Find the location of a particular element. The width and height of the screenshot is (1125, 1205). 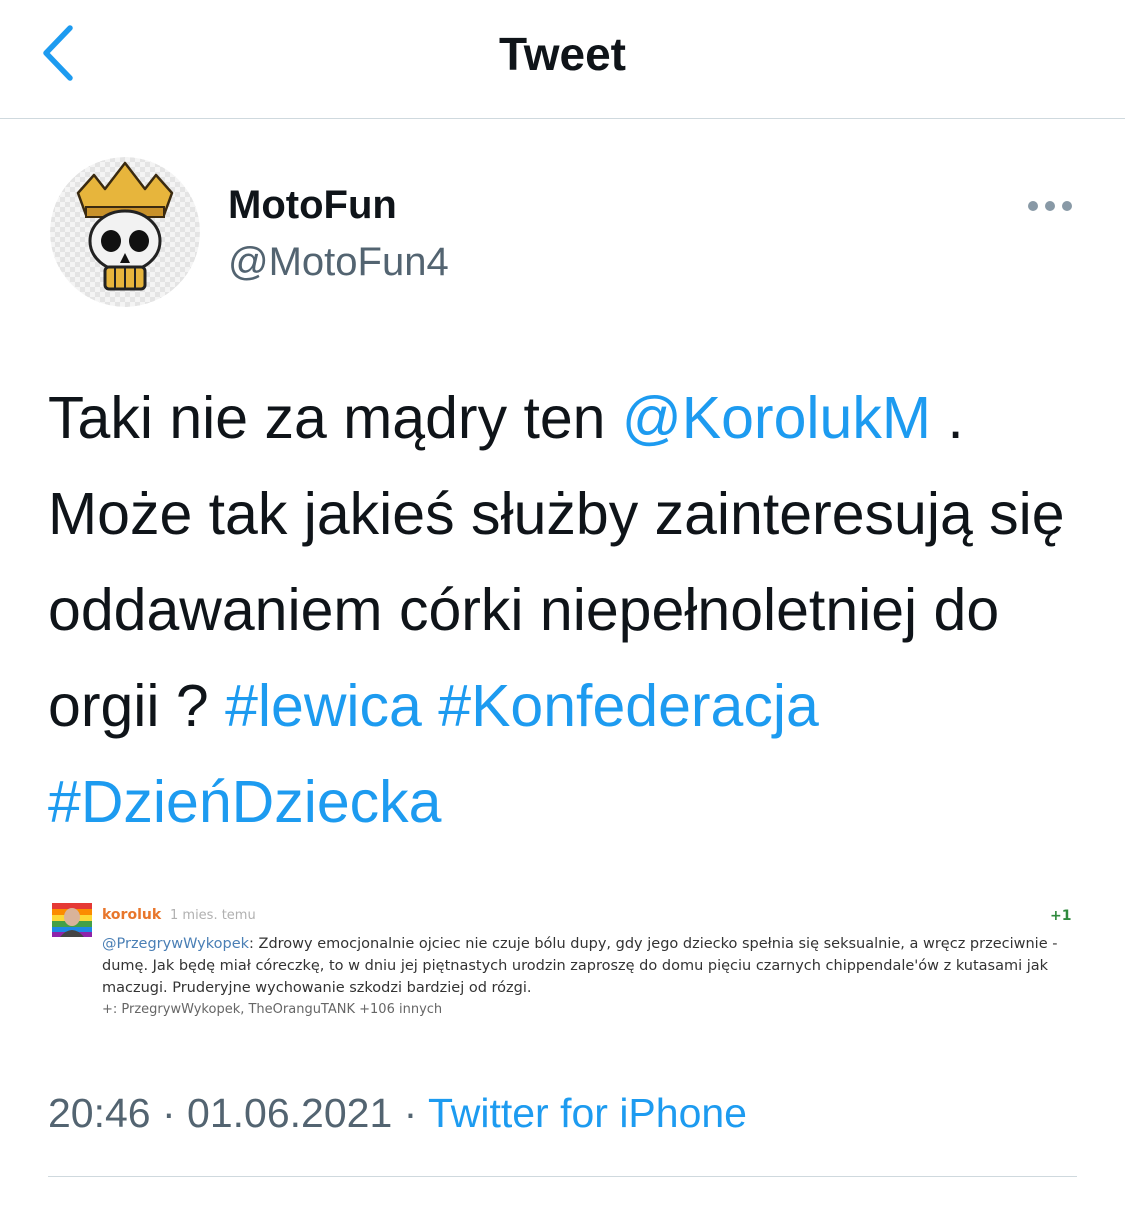

mention-link: @KorolukM is located at coordinates (776, 418).